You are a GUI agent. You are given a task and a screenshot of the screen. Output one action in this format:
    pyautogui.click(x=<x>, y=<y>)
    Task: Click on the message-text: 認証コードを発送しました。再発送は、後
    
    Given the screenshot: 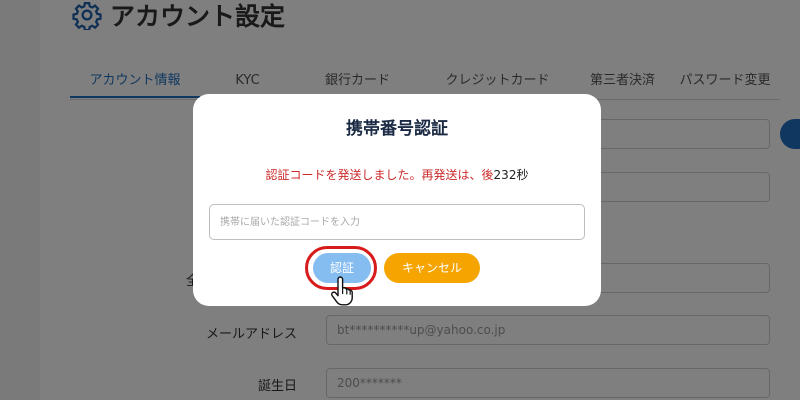 What is the action you would take?
    pyautogui.click(x=379, y=175)
    